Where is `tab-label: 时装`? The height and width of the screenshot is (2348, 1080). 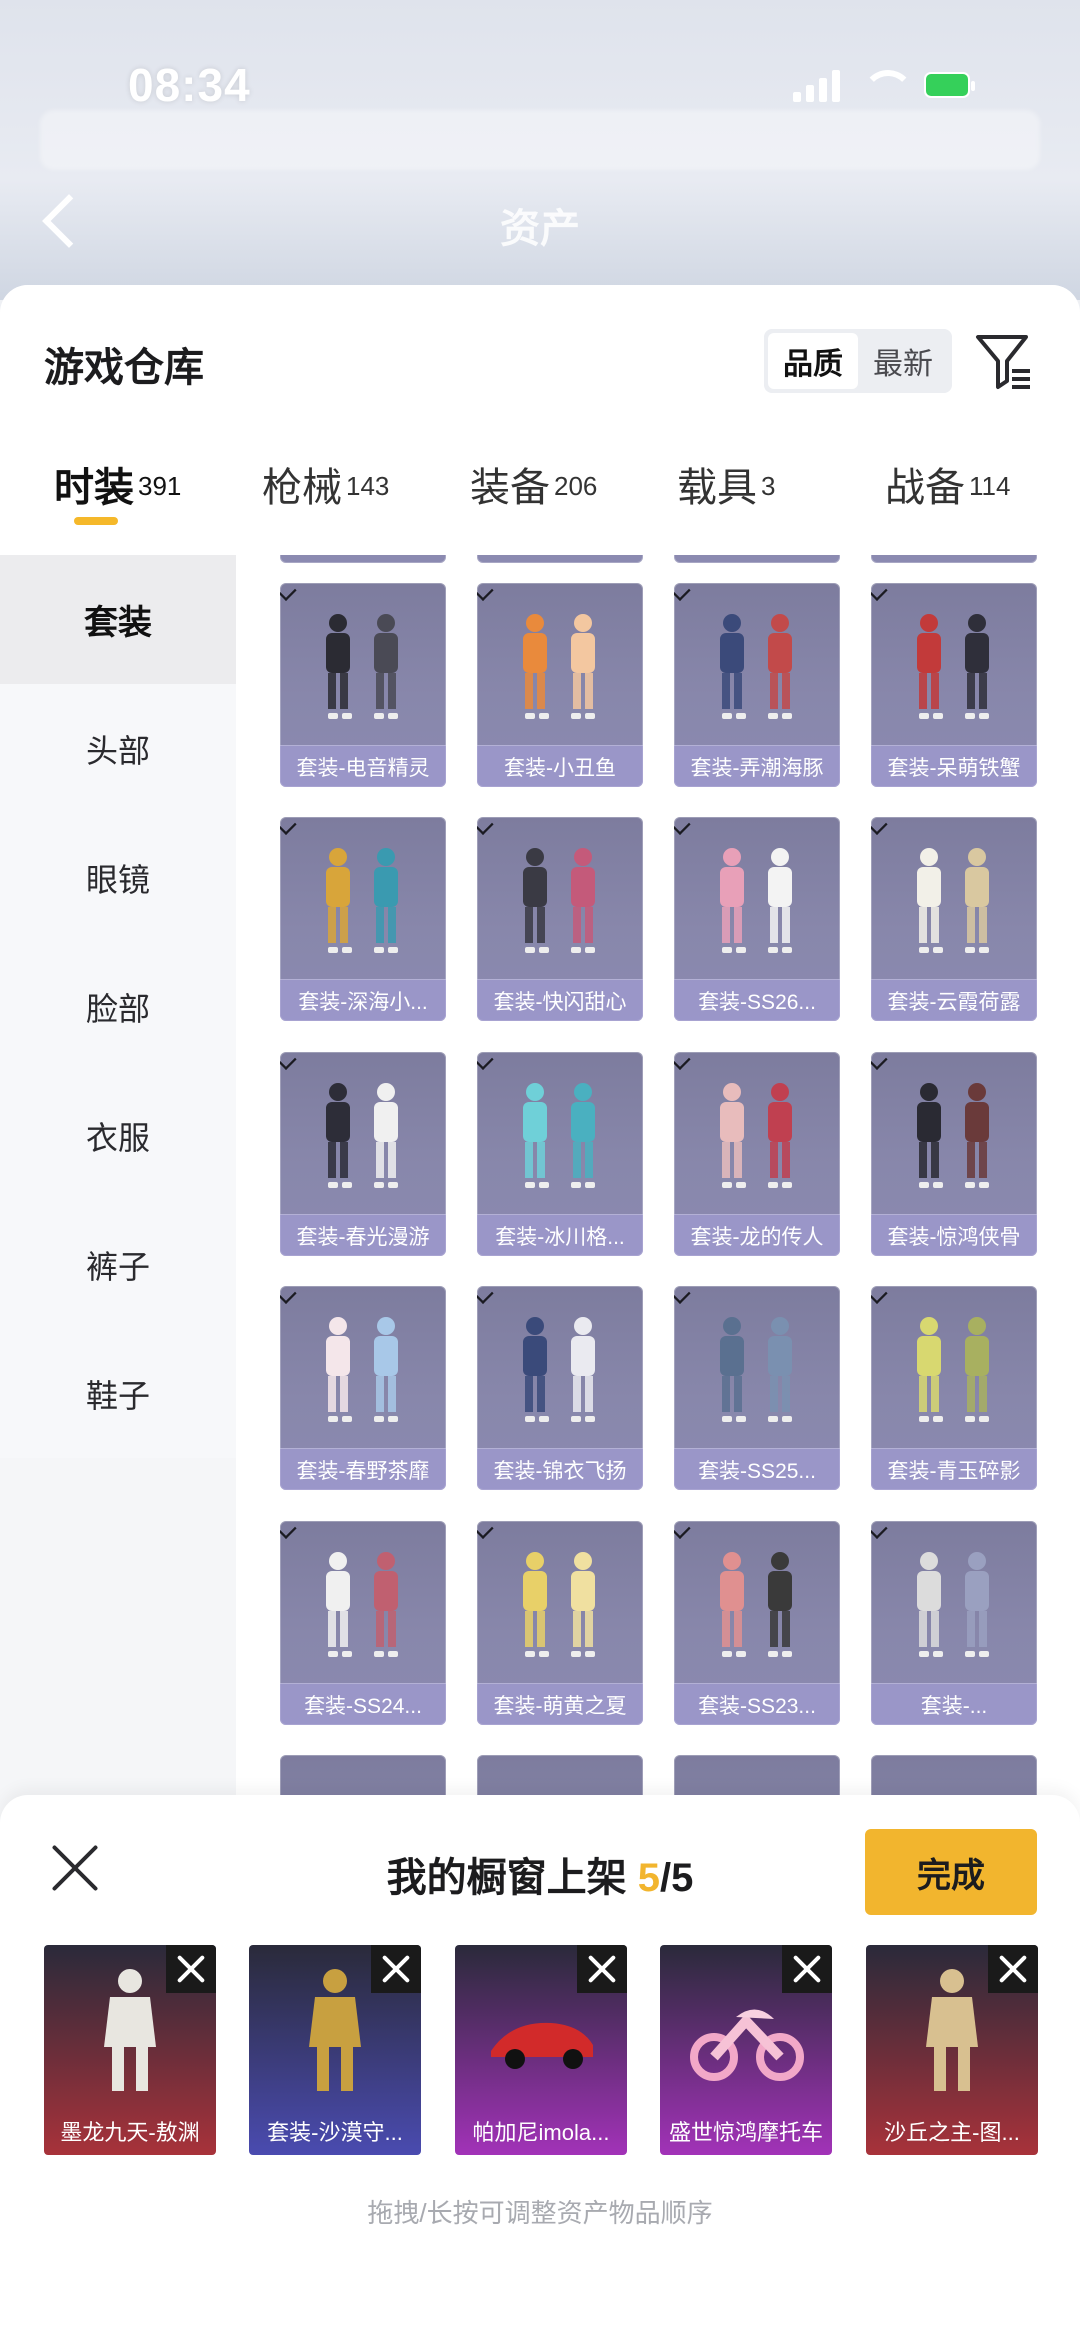 tab-label: 时装 is located at coordinates (94, 488).